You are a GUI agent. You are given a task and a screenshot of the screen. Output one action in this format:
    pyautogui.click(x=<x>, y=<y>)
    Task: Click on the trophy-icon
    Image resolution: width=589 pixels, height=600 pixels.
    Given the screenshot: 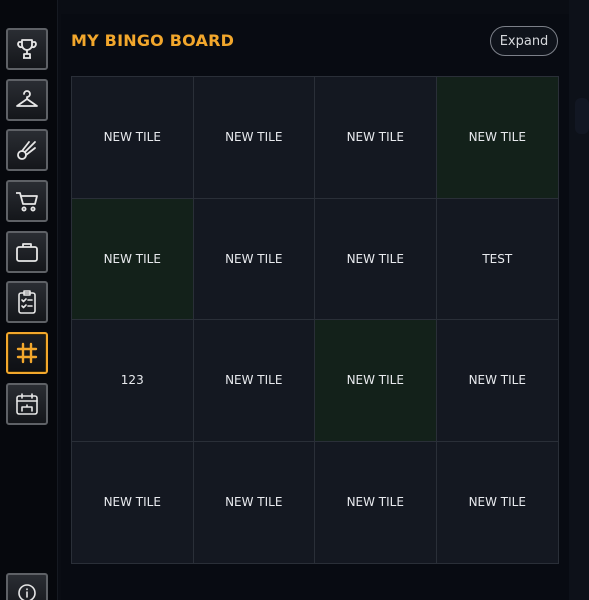 What is the action you would take?
    pyautogui.click(x=27, y=49)
    